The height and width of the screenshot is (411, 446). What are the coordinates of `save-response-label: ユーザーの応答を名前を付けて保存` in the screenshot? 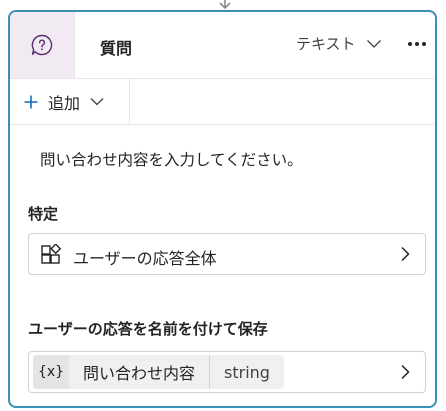 It's located at (148, 329).